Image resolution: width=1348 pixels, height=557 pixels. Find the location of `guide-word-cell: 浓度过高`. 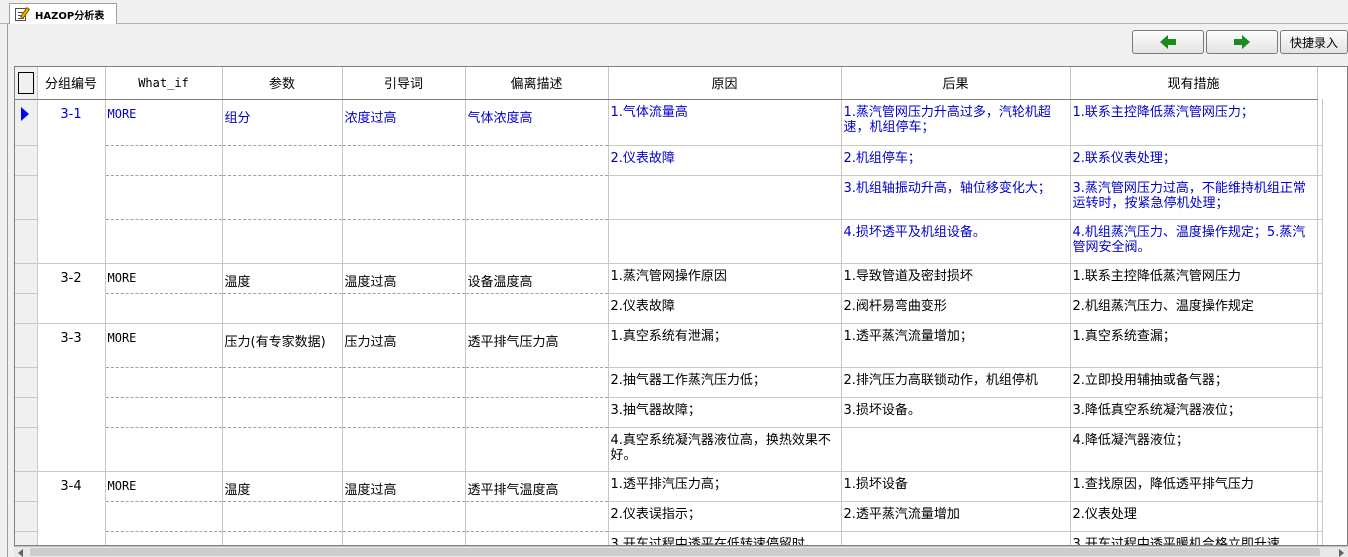

guide-word-cell: 浓度过高 is located at coordinates (404, 122).